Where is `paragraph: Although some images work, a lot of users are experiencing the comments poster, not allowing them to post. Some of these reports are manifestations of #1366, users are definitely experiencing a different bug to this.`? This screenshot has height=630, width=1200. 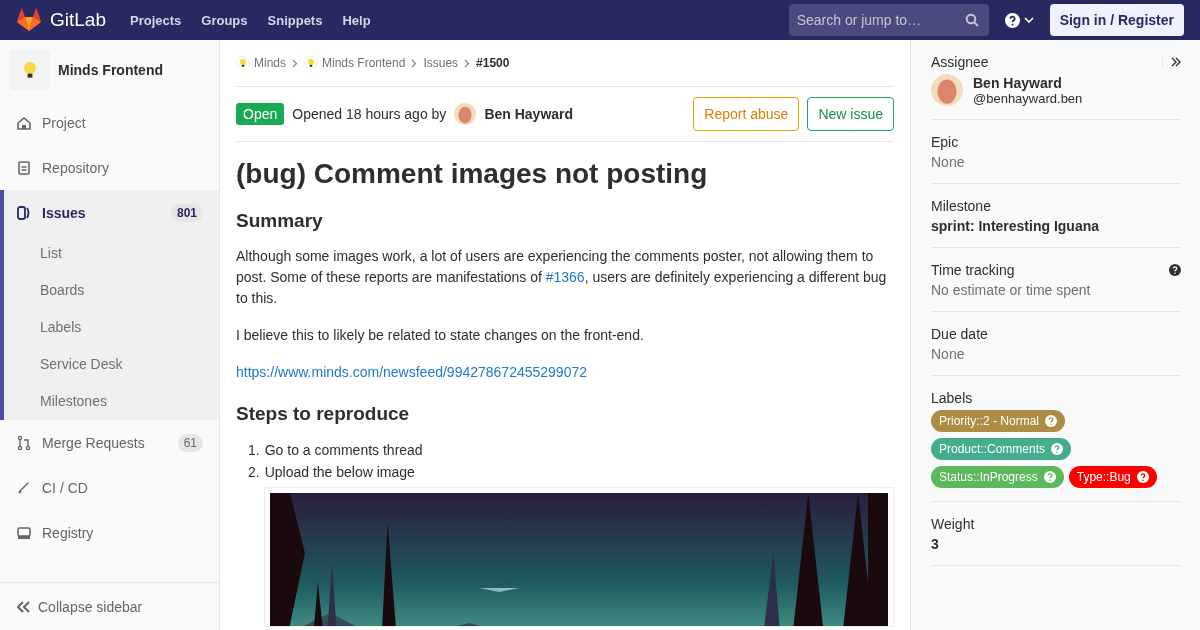 paragraph: Although some images work, a lot of users are experiencing the comments poster, not allowing them to post. Some of these reports are manifestations of #1366, users are definitely experiencing a different bug to this. is located at coordinates (562, 277).